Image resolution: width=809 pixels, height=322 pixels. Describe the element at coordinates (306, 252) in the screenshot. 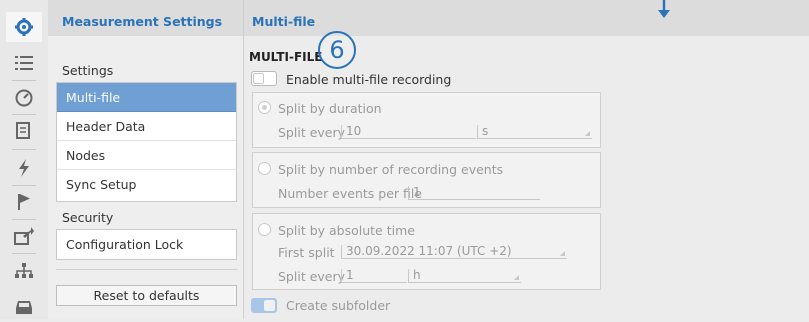

I see `first-split-label: First split` at that location.